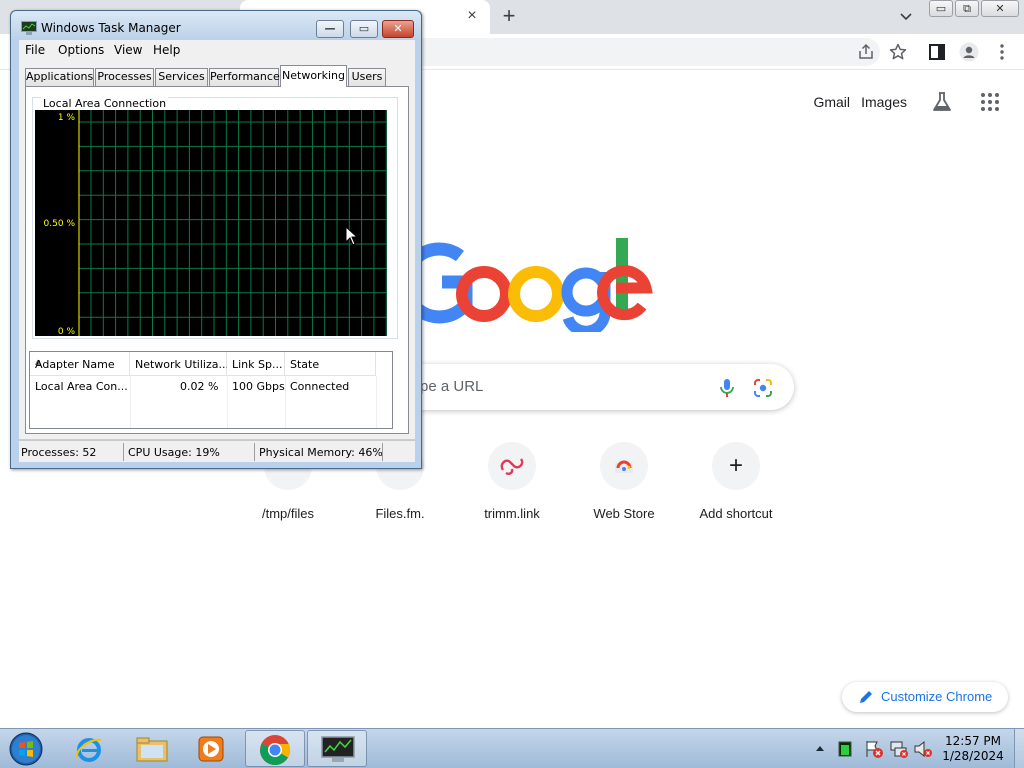 This screenshot has height=768, width=1024. What do you see at coordinates (512, 466) in the screenshot?
I see `trimm-link-icon` at bounding box center [512, 466].